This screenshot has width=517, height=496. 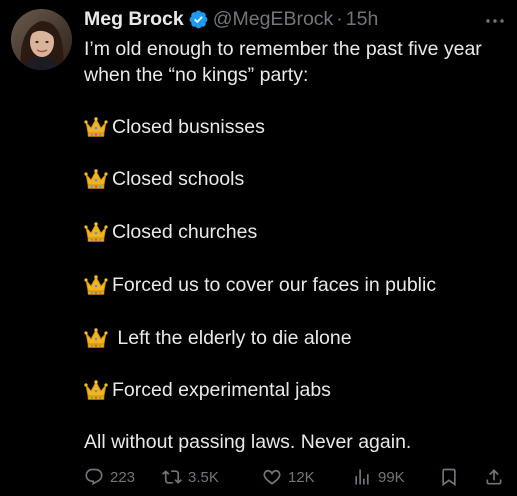 What do you see at coordinates (221, 390) in the screenshot?
I see `list-item-text: Forced experimental jabs` at bounding box center [221, 390].